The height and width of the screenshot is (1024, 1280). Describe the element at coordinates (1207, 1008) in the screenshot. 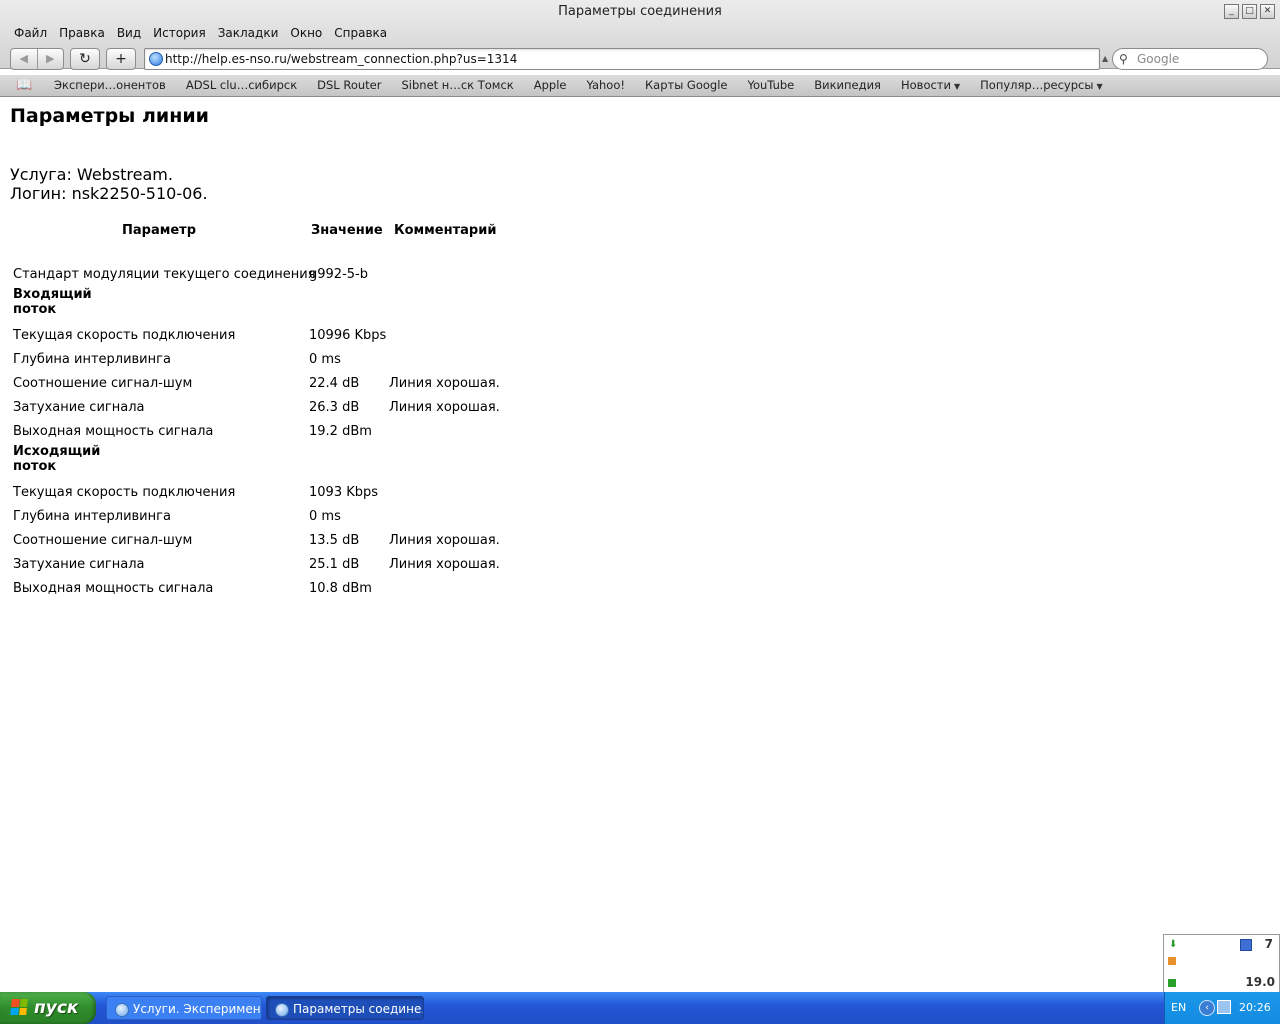

I see `chevron-left-icon: ‹` at that location.